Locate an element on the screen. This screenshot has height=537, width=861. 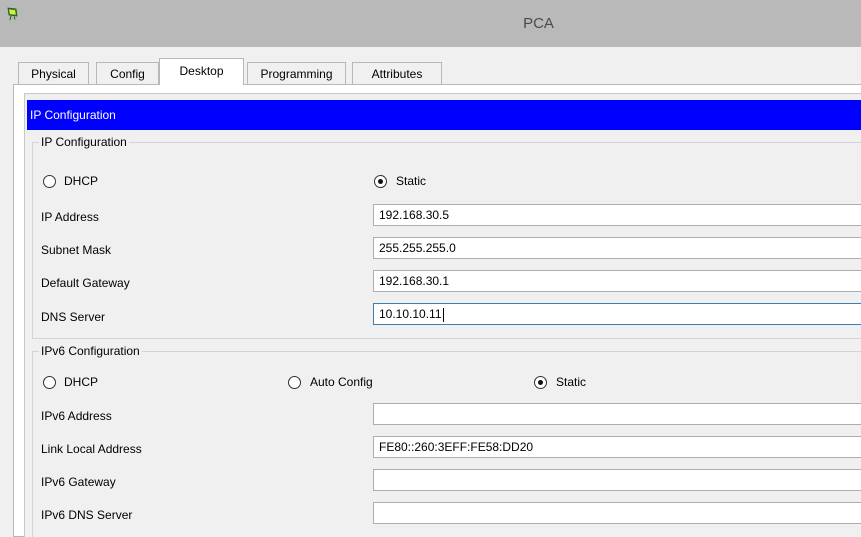
ipv6-address-label: IPv6 Address is located at coordinates (76, 416).